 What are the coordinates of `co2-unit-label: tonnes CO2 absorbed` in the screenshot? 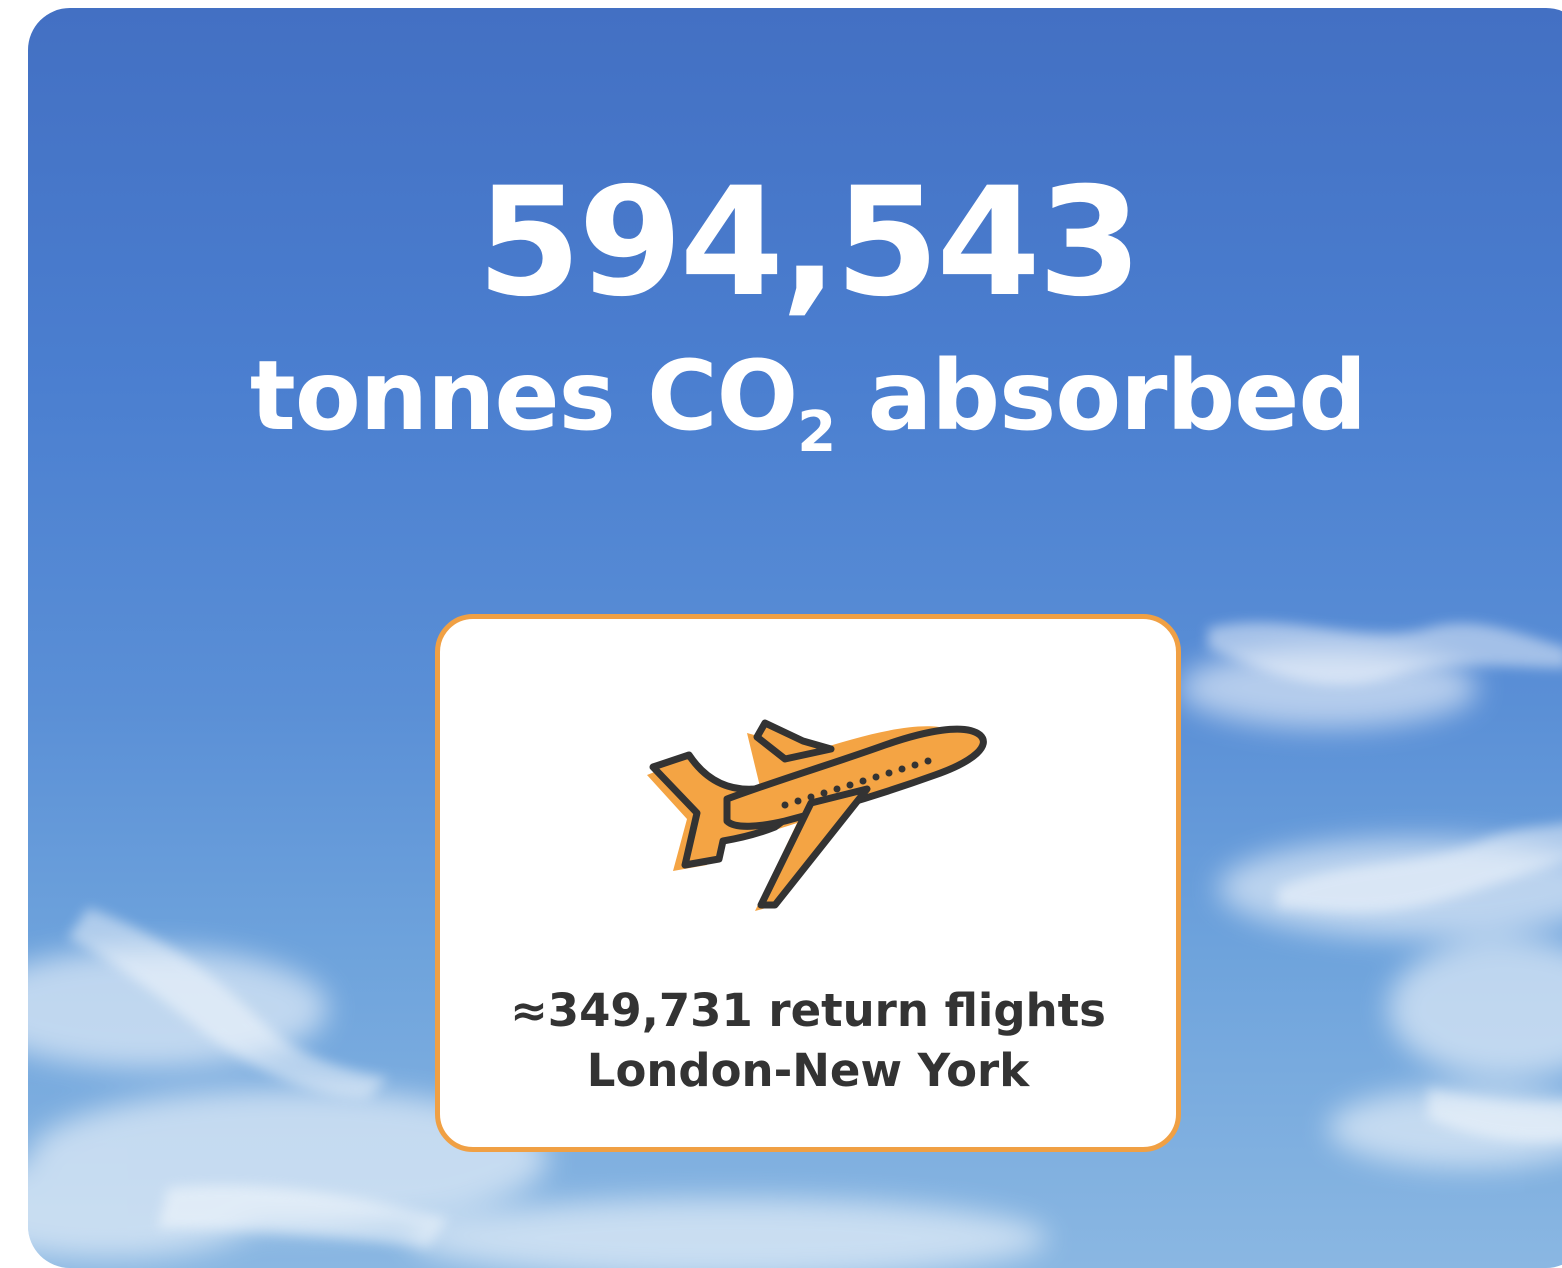 It's located at (795, 398).